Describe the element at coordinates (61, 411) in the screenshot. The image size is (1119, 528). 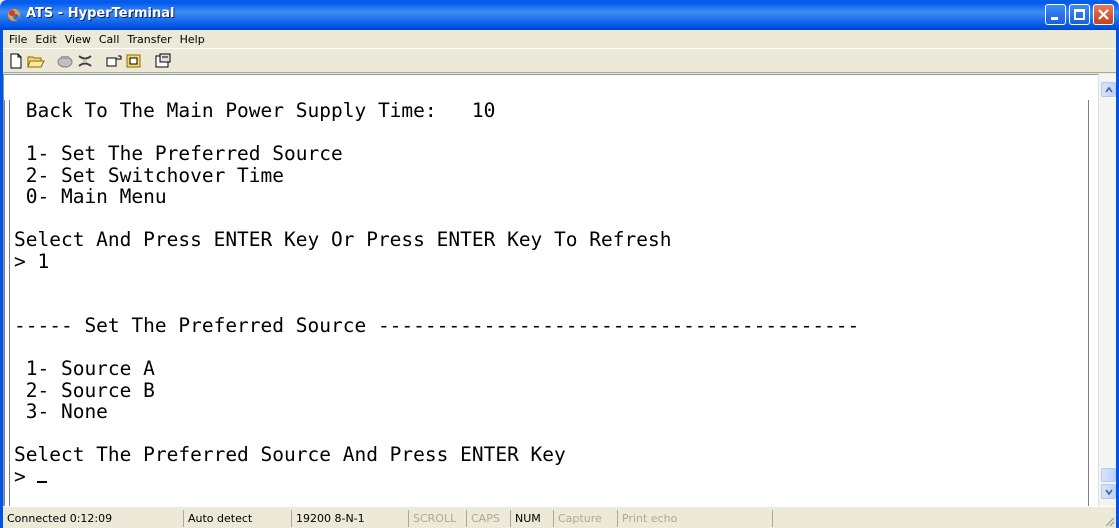
I see `terminal-line: 3- None` at that location.